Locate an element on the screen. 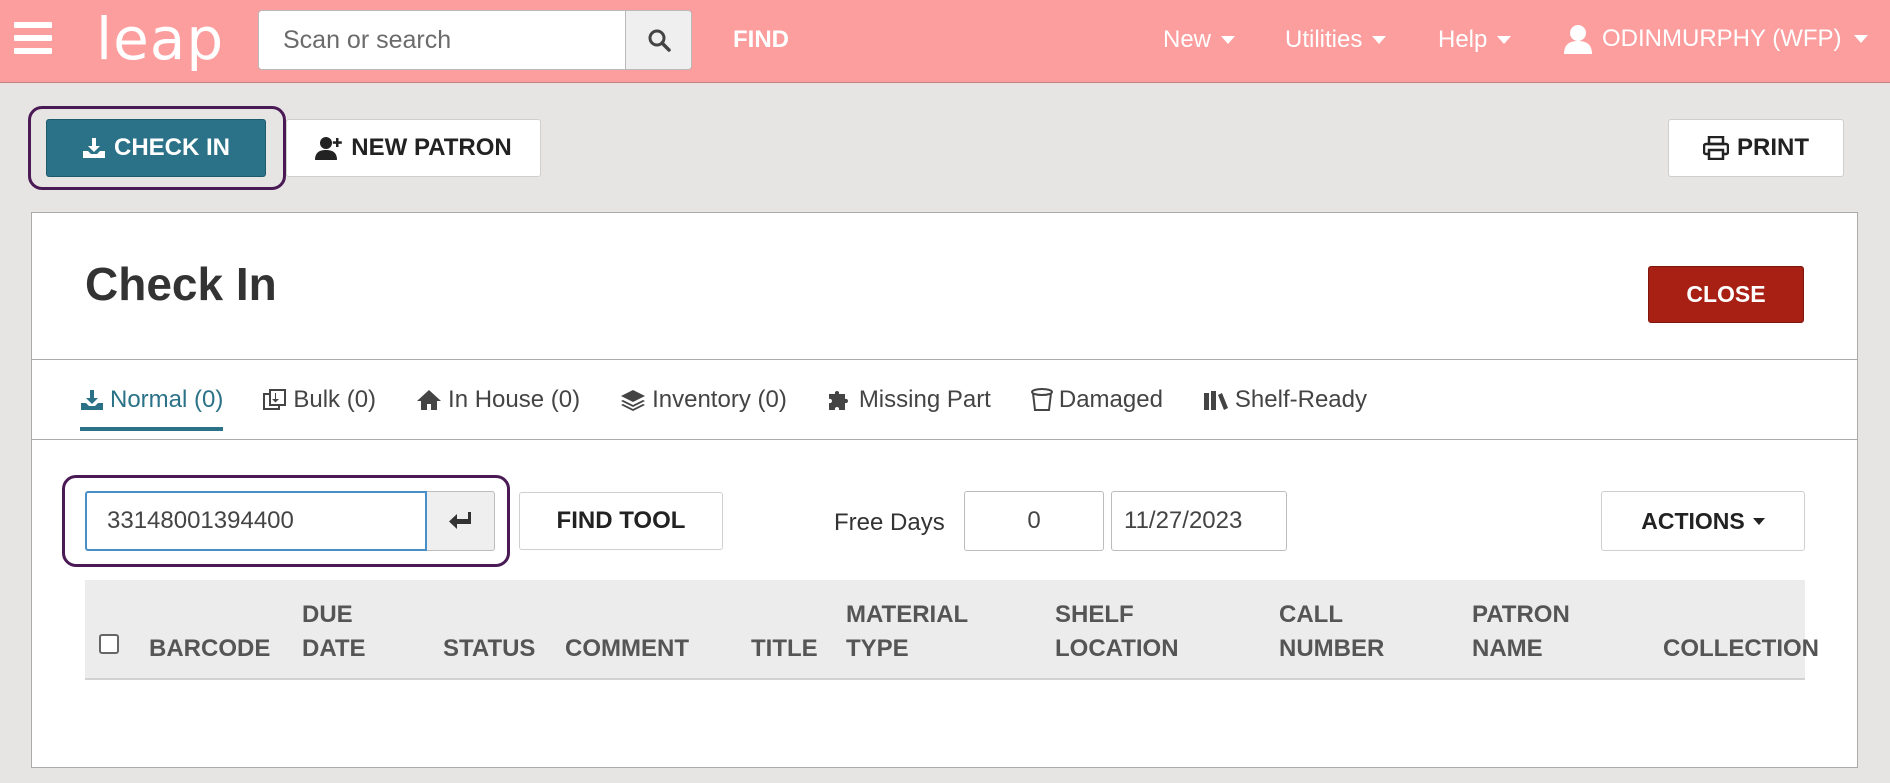  print-button-label: PRINT is located at coordinates (1773, 147).